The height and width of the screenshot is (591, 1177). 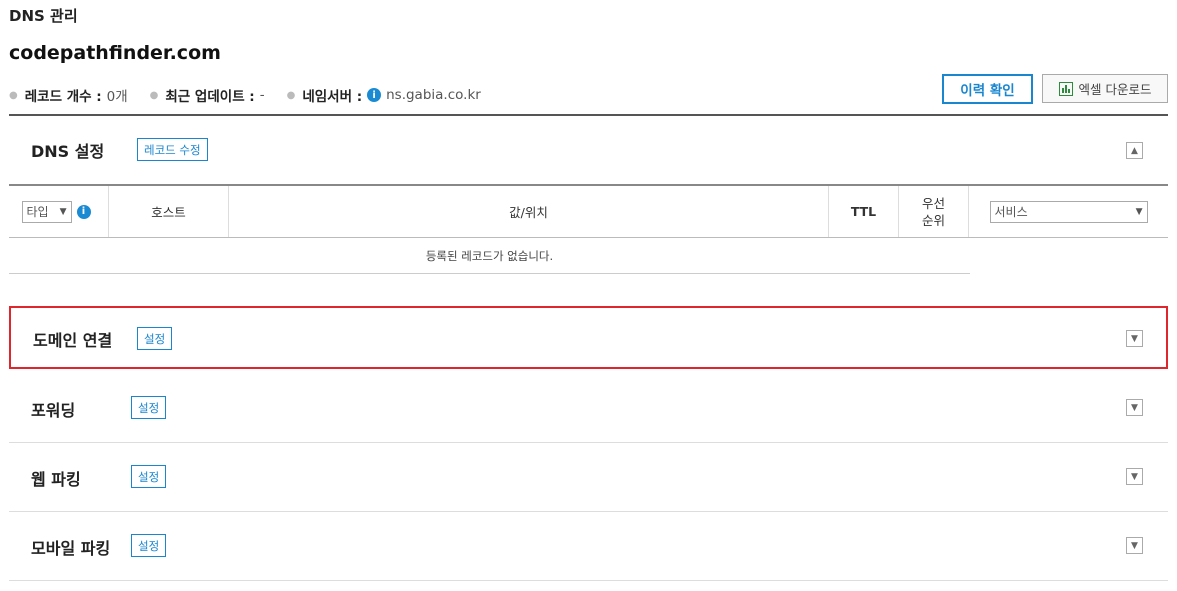 I want to click on section-mobile-parking: 모바일 파킹 설정 ▼, so click(x=588, y=546).